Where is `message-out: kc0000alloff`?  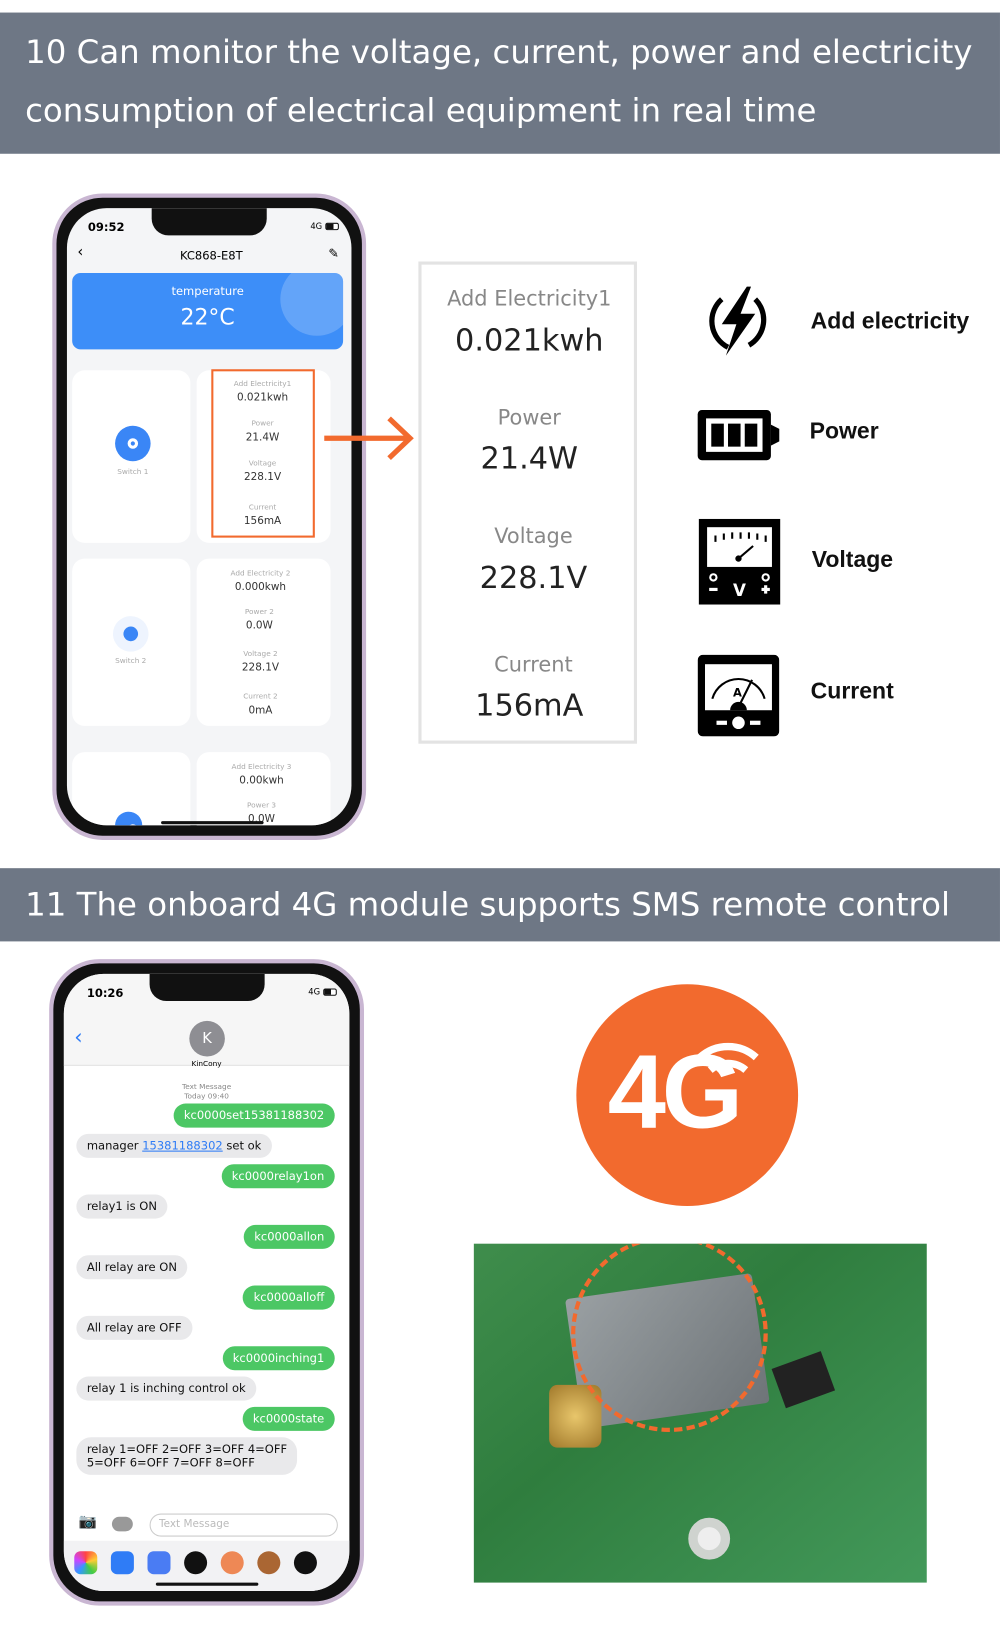
message-out: kc0000alloff is located at coordinates (289, 1297).